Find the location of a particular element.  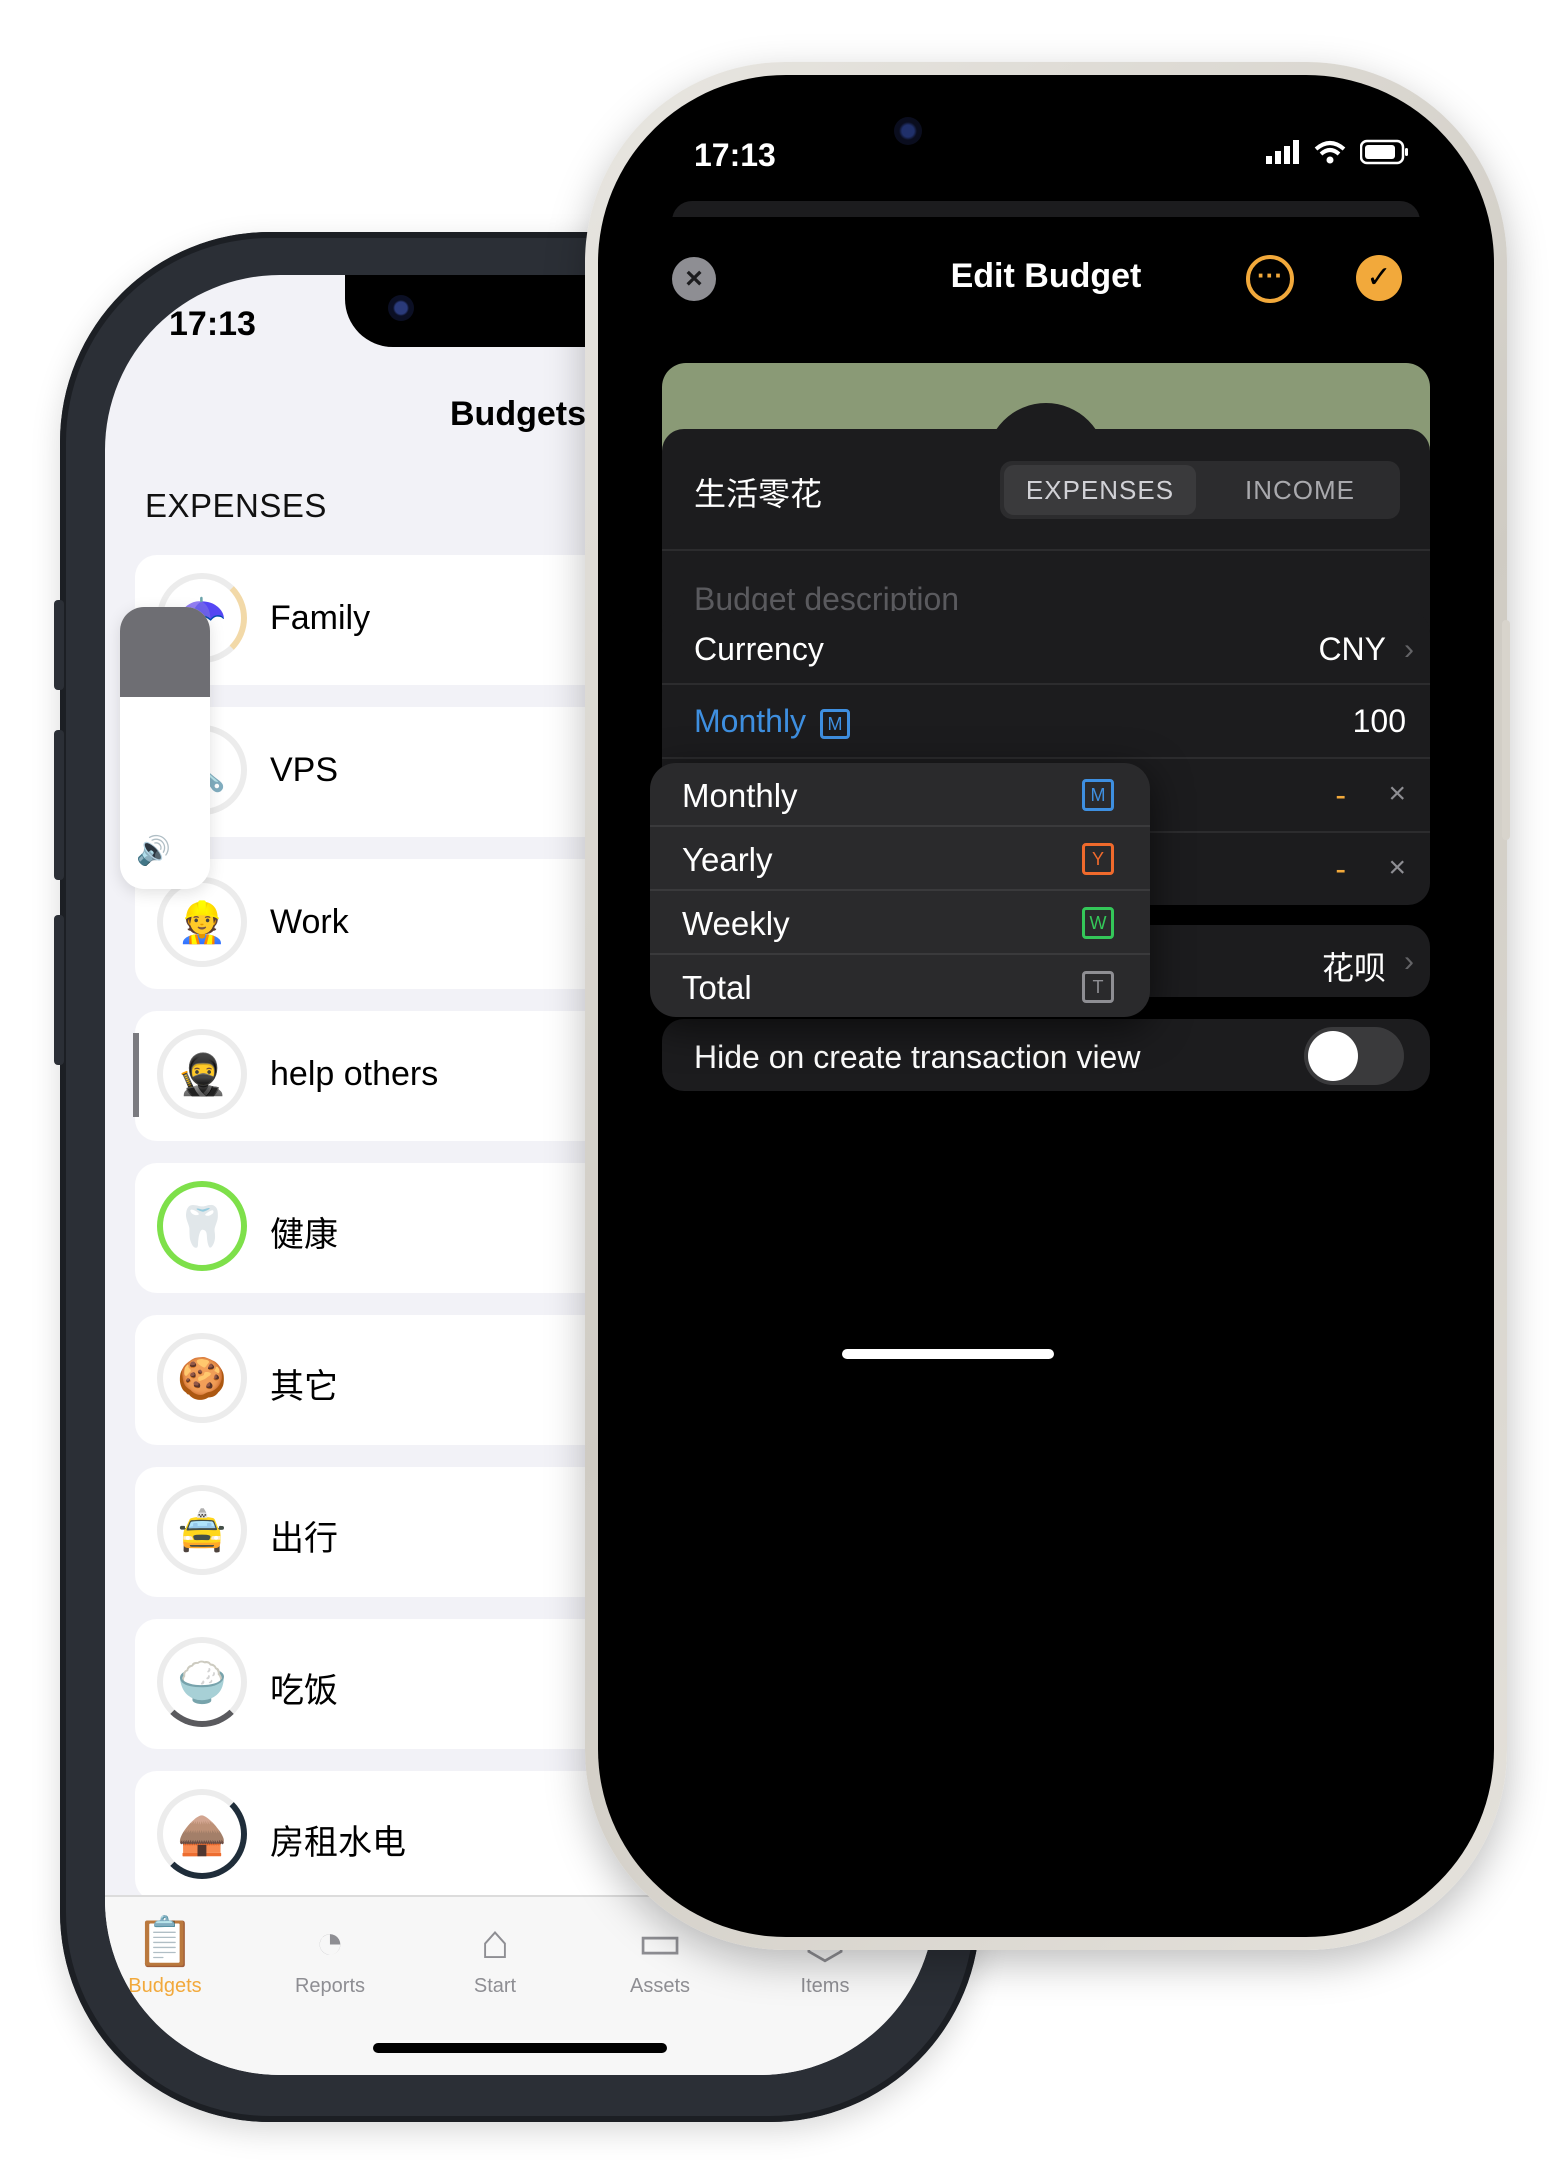

menu-item-label: Yearly is located at coordinates (727, 859).